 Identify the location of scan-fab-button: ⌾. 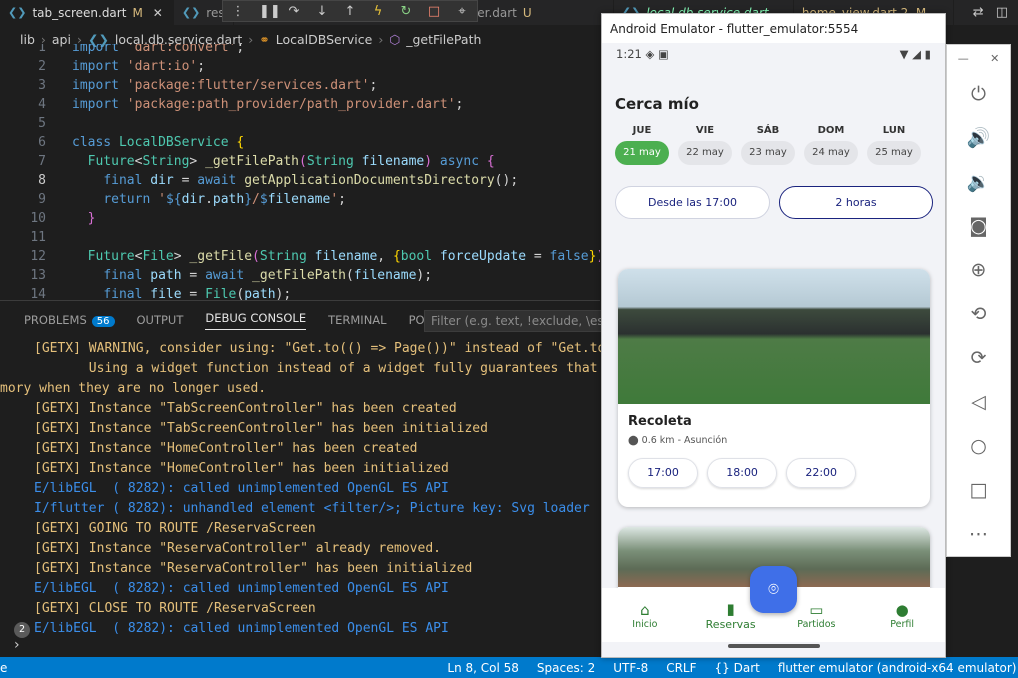
(773, 589).